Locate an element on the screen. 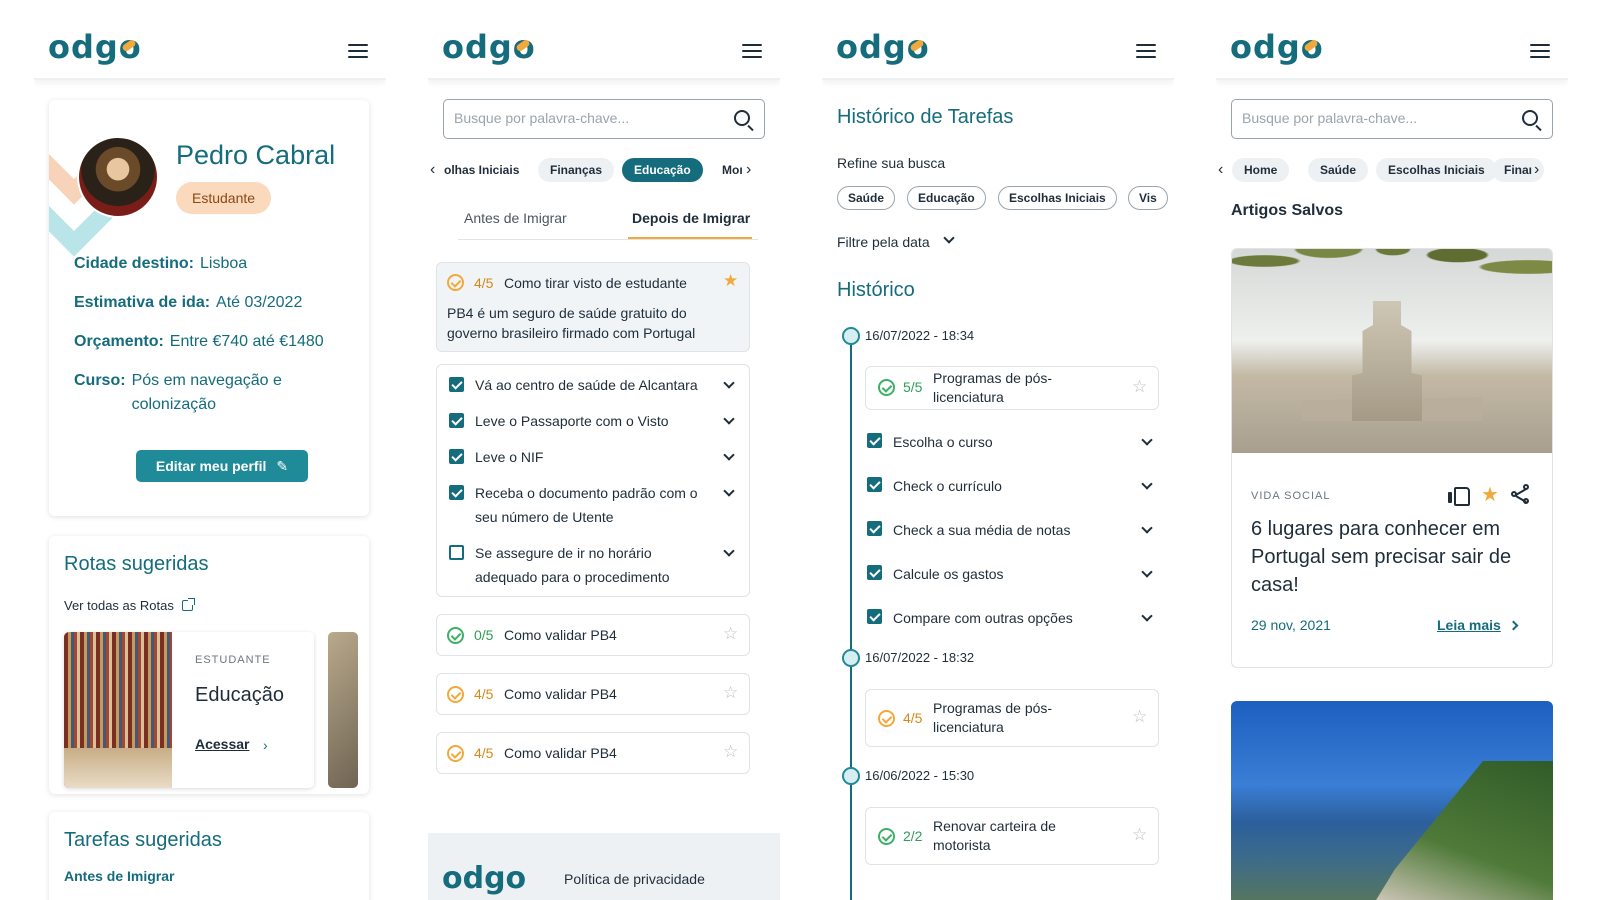 The image size is (1600, 900). task-card: 0/5 Como validar PB4 ☆ is located at coordinates (593, 635).